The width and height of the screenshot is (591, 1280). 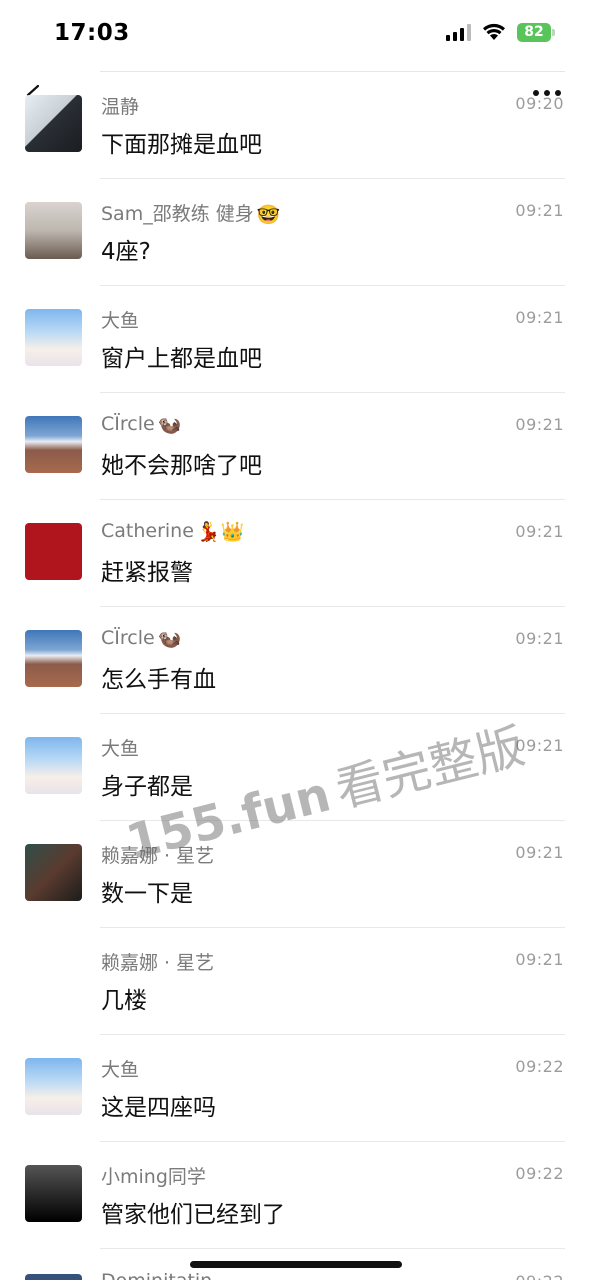 I want to click on cellular-signal-icon, so click(x=458, y=32).